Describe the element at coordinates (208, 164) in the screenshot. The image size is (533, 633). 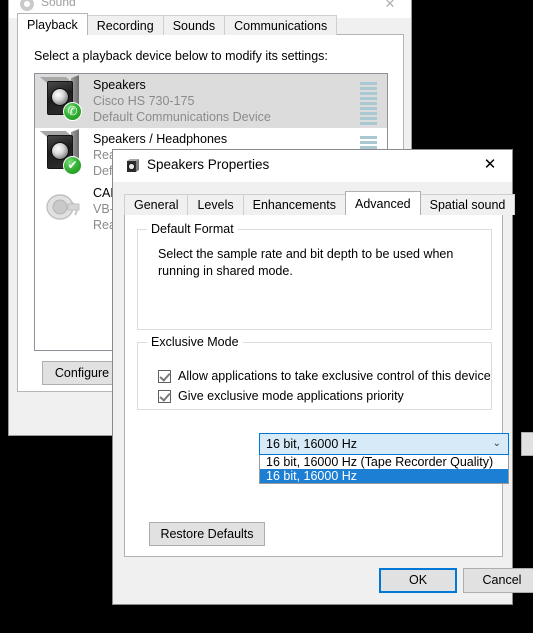
I see `properties-title: Speakers Properties` at that location.